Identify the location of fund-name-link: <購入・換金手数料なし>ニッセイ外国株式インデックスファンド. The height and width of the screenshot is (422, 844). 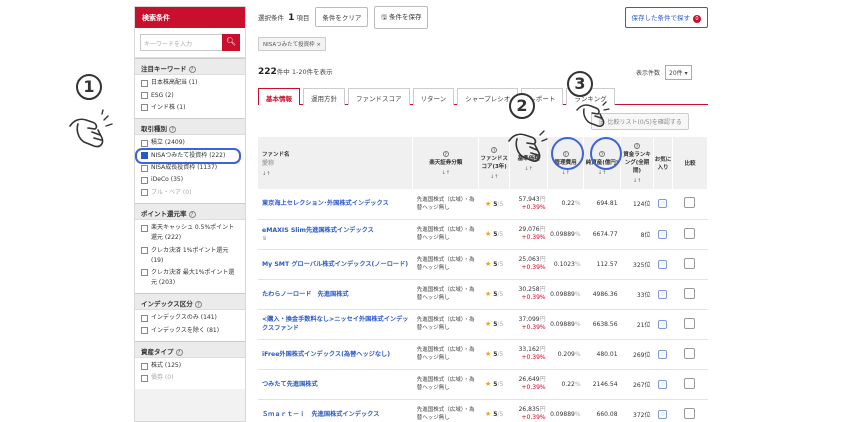
(335, 324).